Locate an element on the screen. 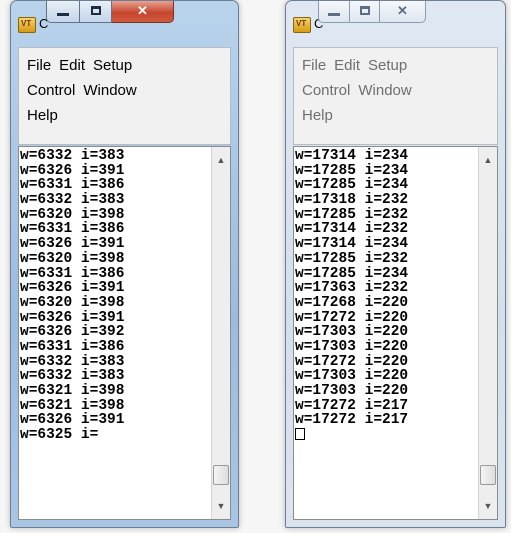  console-line: w=17268 i=220 is located at coordinates (352, 302).